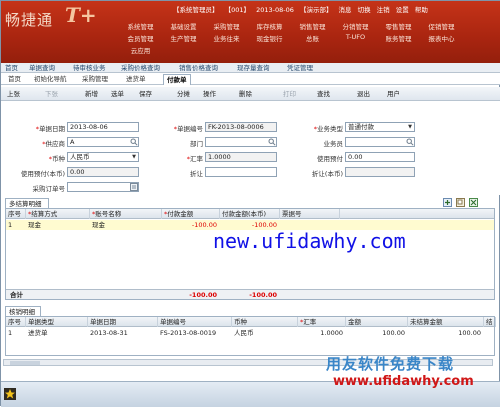 This screenshot has width=500, height=407. Describe the element at coordinates (241, 157) in the screenshot. I see `rate-field: 1.0000` at that location.